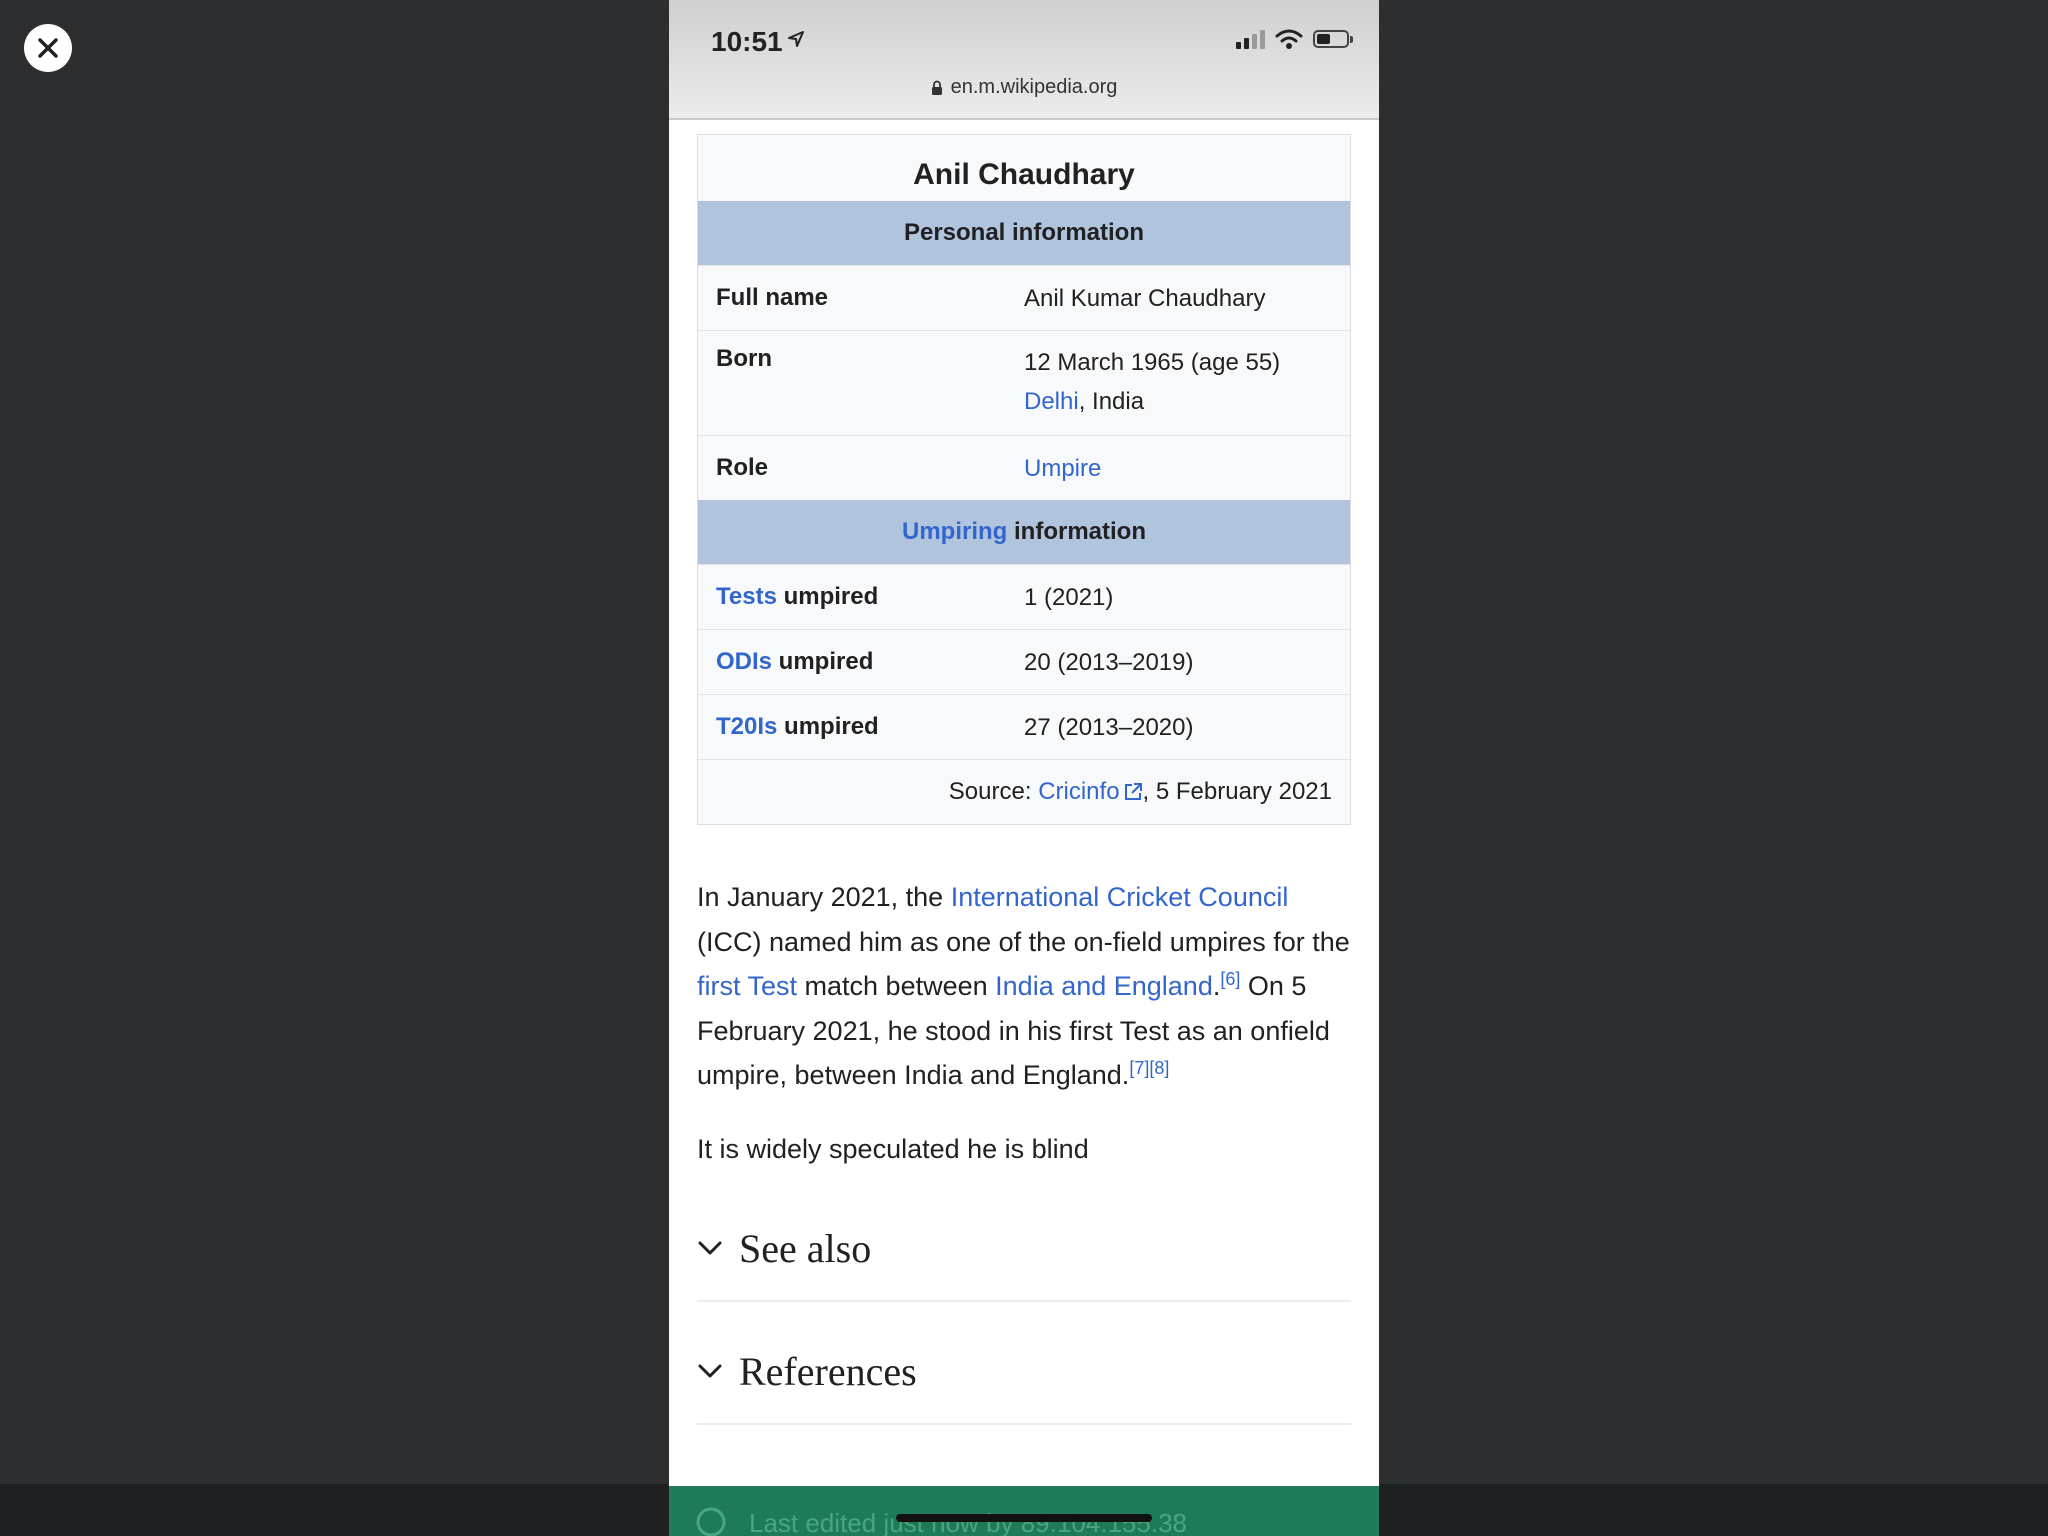  What do you see at coordinates (828, 726) in the screenshot?
I see `t20is-umpired-suffix: umpired` at bounding box center [828, 726].